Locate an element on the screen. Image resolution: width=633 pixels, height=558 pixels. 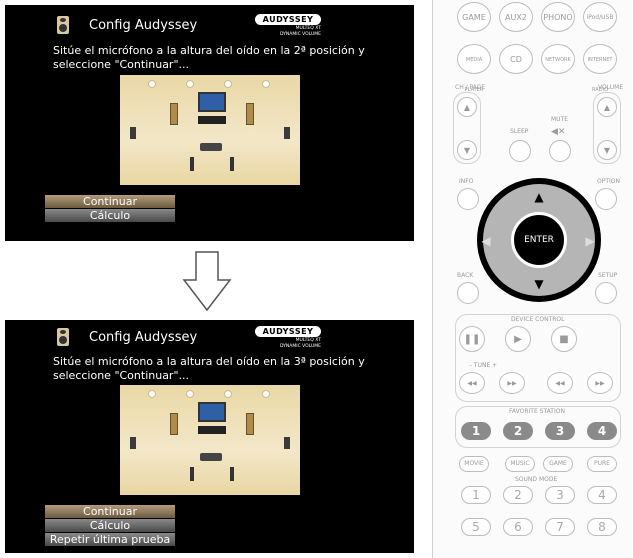
pause-button: ❚❚ is located at coordinates (472, 339).